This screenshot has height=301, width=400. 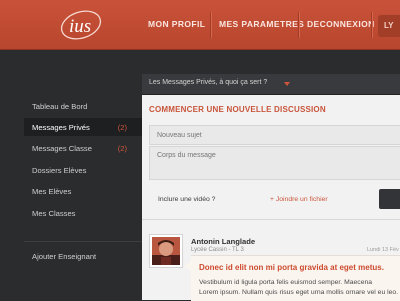 What do you see at coordinates (274, 135) in the screenshot?
I see `subject-input` at bounding box center [274, 135].